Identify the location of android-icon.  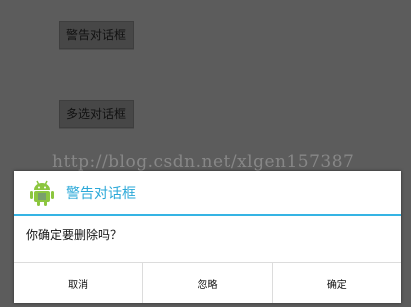
(42, 193).